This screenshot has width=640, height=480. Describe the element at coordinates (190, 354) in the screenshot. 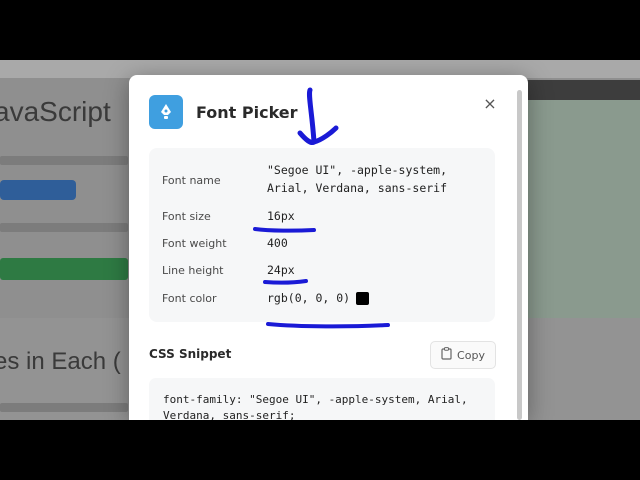

I see `css-snippet-title: CSS Snippet` at that location.